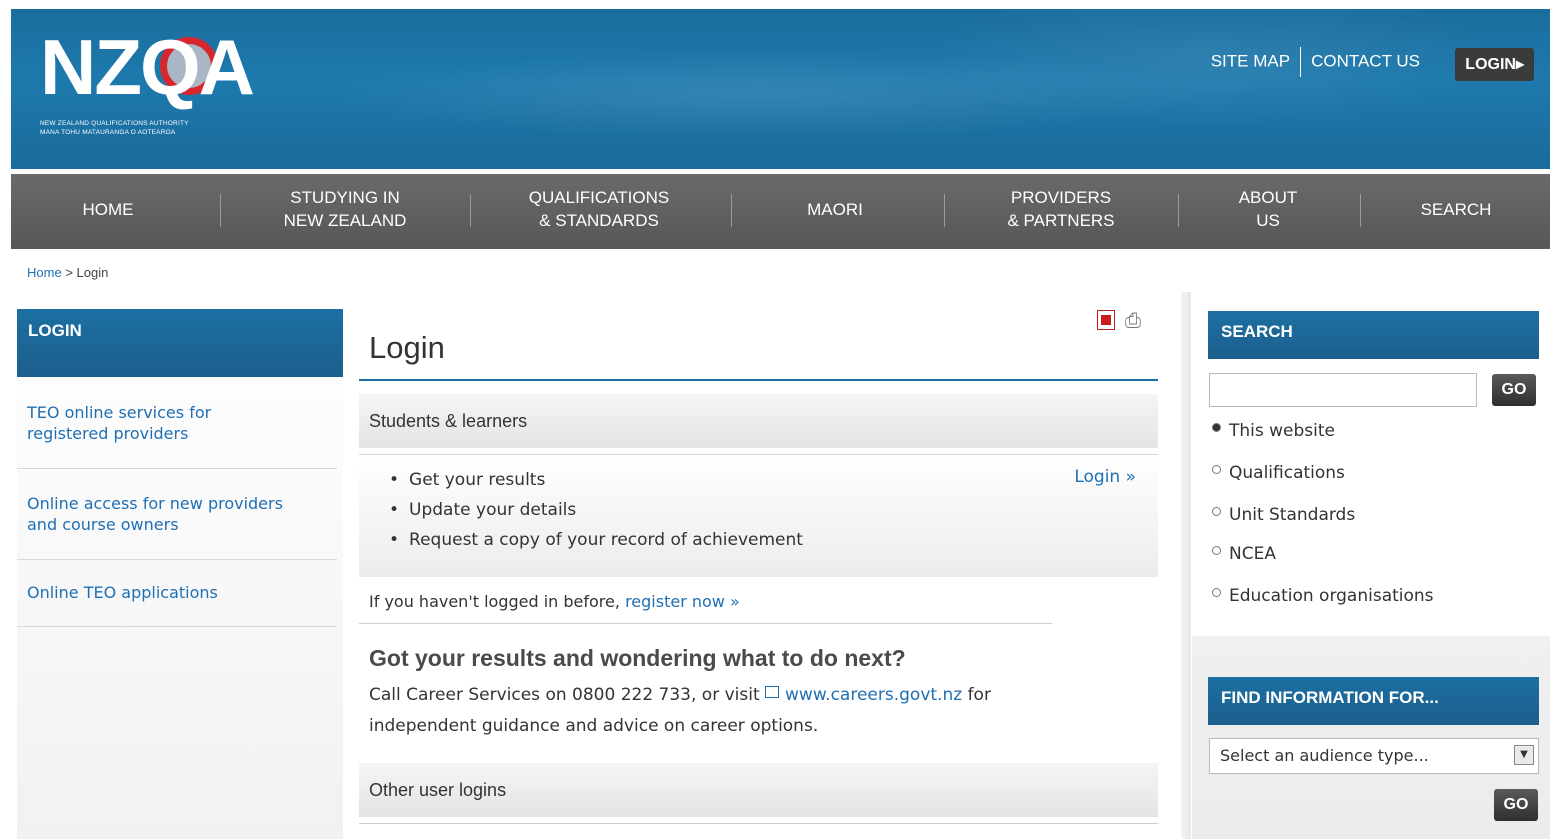  What do you see at coordinates (599, 197) in the screenshot?
I see `nav-label-line1: QUALIFICATIONS` at bounding box center [599, 197].